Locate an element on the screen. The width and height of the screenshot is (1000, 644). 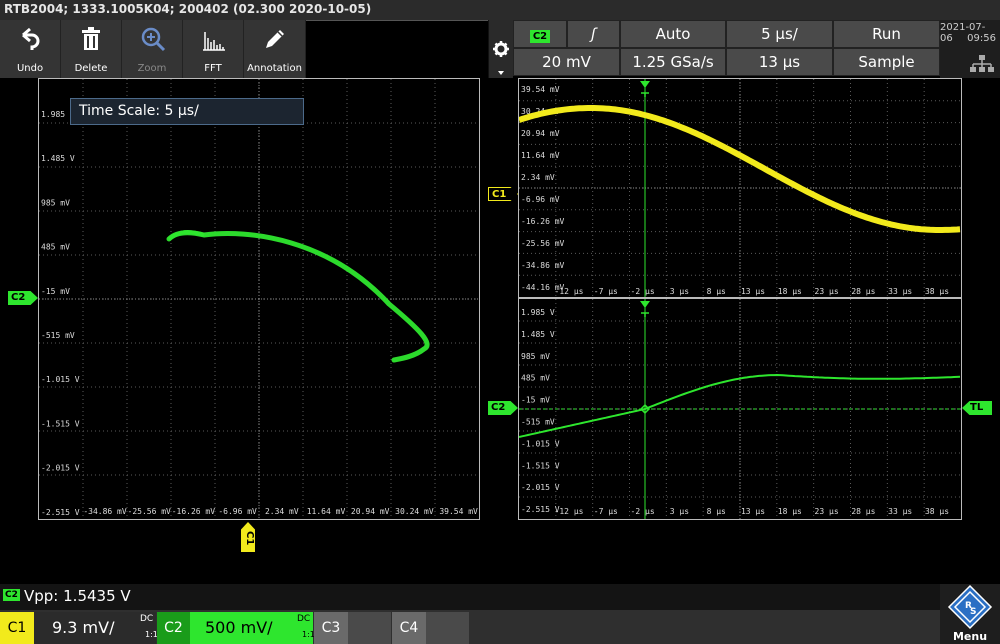
c2-y-tick-label: 485 mV is located at coordinates (535, 378).